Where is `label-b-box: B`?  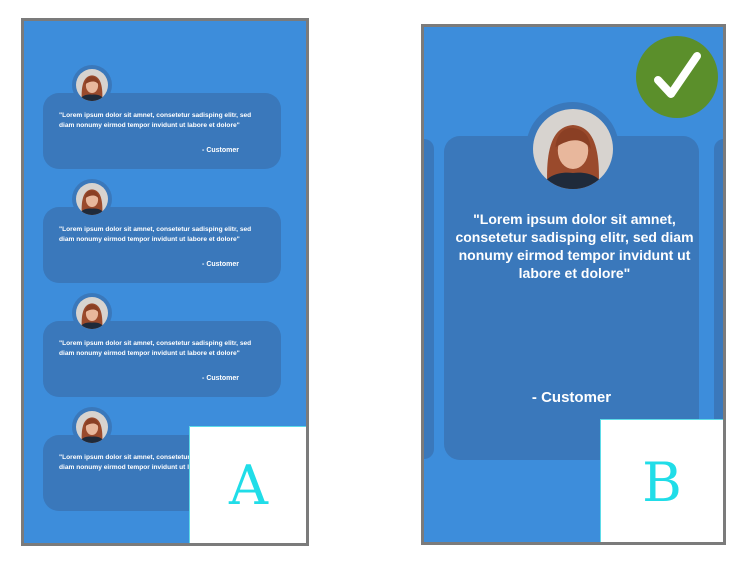
label-b-box: B is located at coordinates (661, 480).